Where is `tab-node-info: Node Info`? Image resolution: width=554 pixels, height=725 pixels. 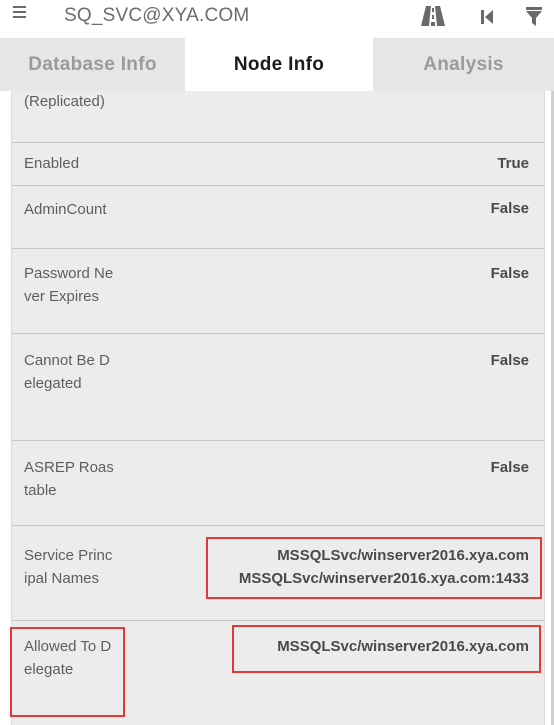
tab-node-info: Node Info is located at coordinates (279, 64).